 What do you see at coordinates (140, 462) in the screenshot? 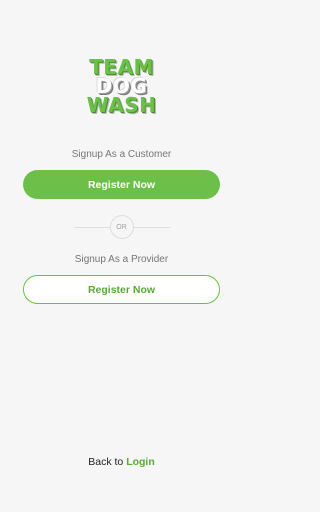
I see `login-link: Login` at bounding box center [140, 462].